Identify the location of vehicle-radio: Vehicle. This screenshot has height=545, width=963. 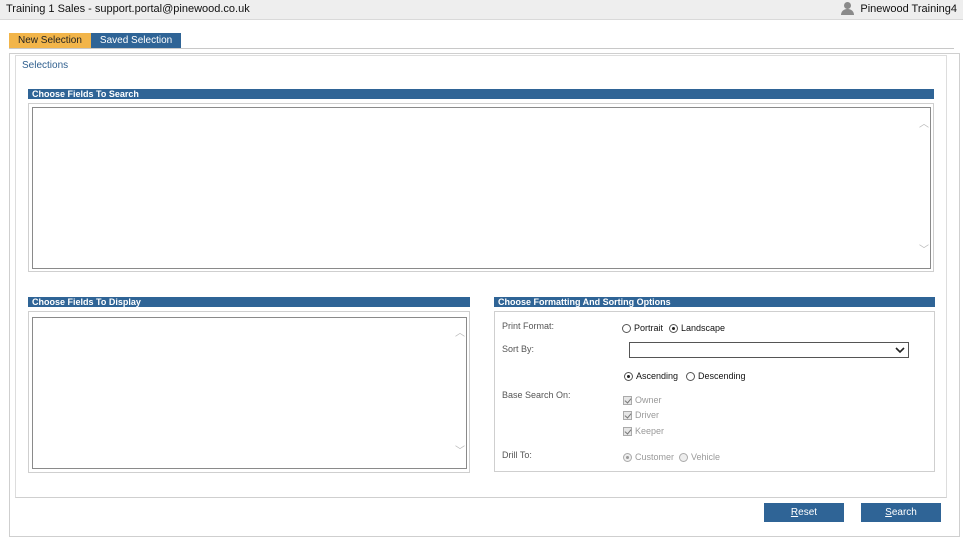
(699, 457).